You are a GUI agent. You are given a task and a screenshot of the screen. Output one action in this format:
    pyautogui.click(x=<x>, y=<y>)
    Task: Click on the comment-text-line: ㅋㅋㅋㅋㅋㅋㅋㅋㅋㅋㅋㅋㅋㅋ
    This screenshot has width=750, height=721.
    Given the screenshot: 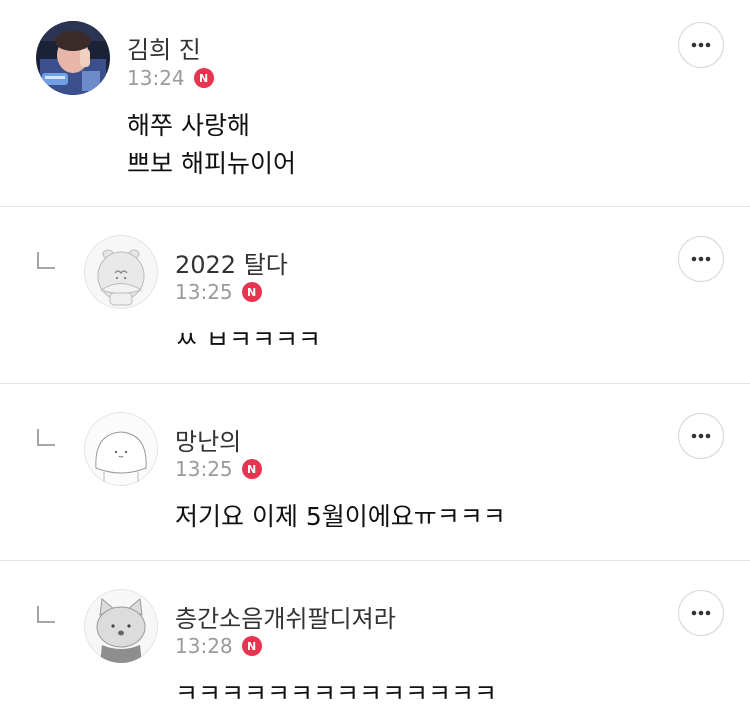 What is the action you would take?
    pyautogui.click(x=336, y=693)
    